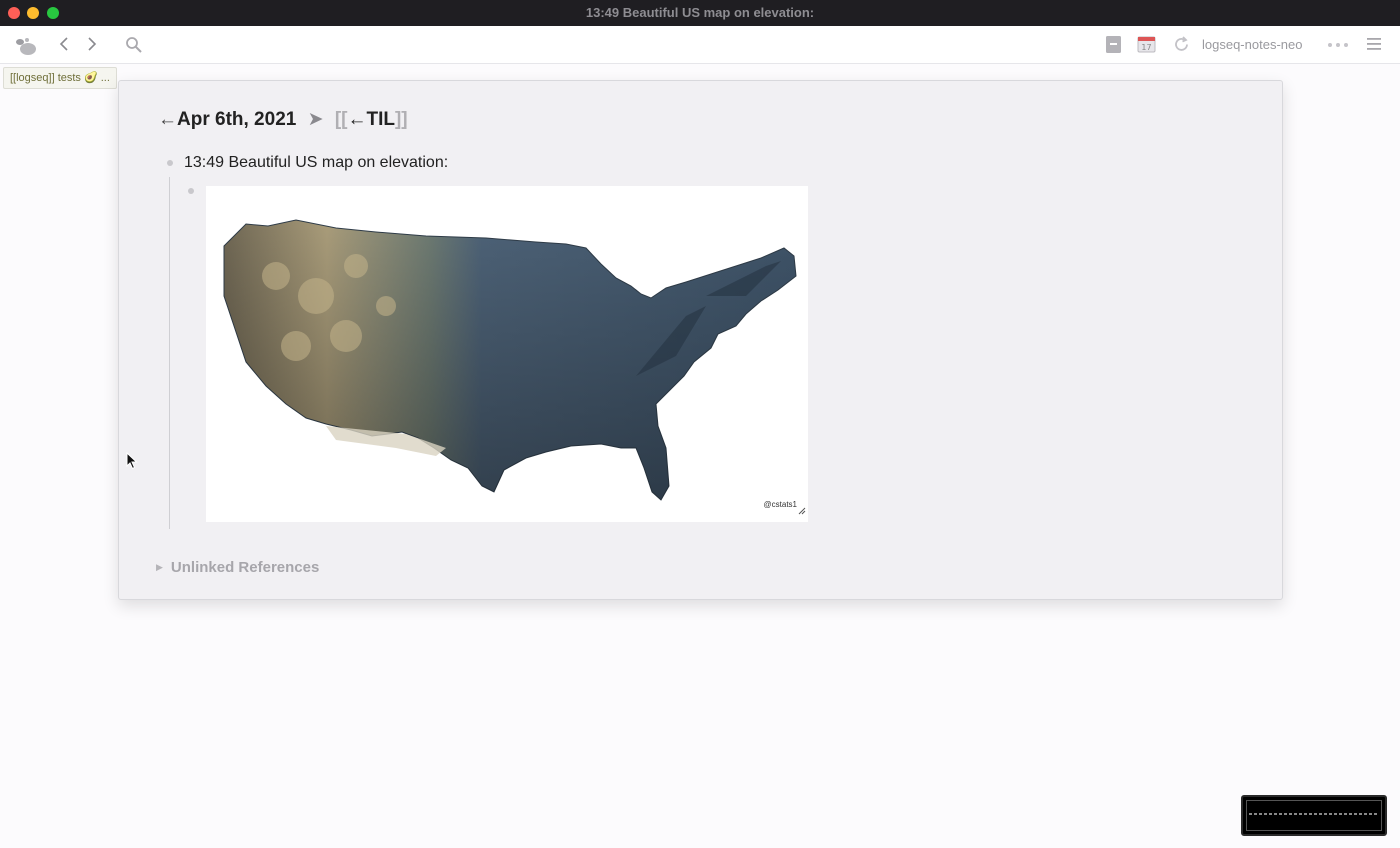 The width and height of the screenshot is (1400, 848). Describe the element at coordinates (167, 119) in the screenshot. I see `left-arrow-label: ←` at that location.